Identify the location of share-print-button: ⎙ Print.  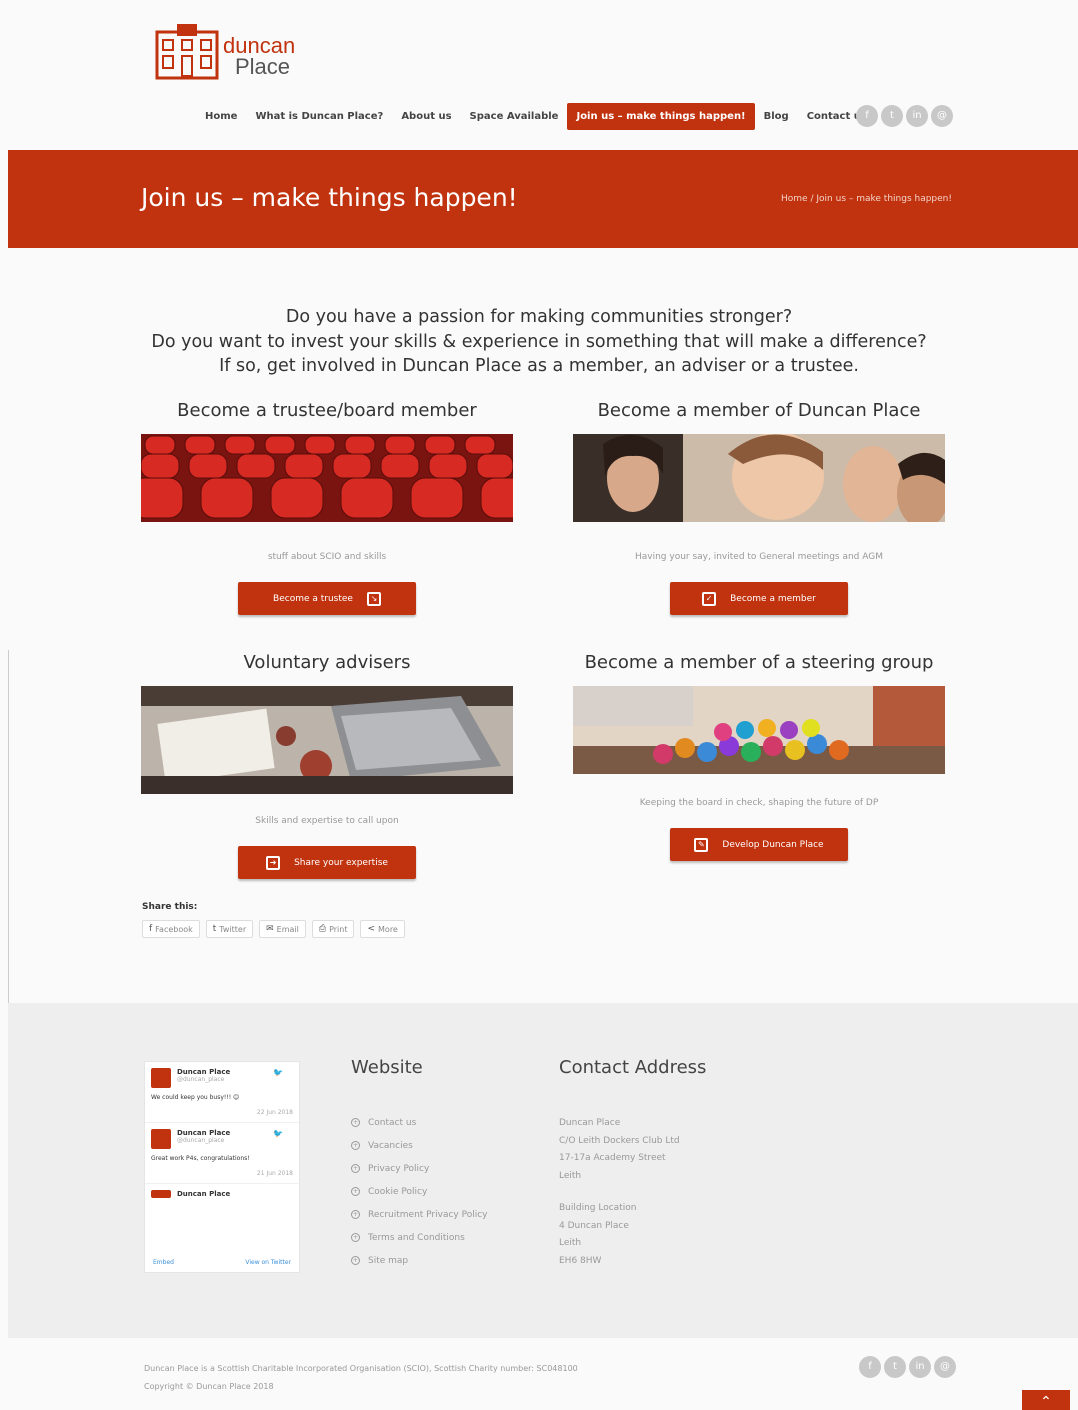
(333, 929).